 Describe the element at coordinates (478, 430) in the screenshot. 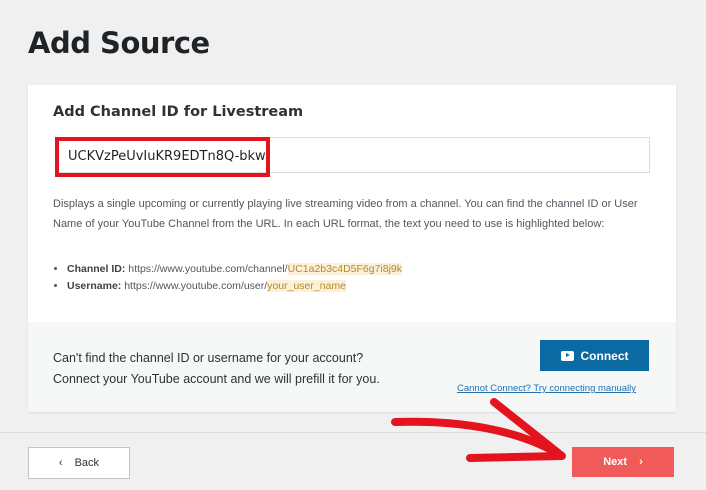

I see `annotation-arrow-icon` at that location.